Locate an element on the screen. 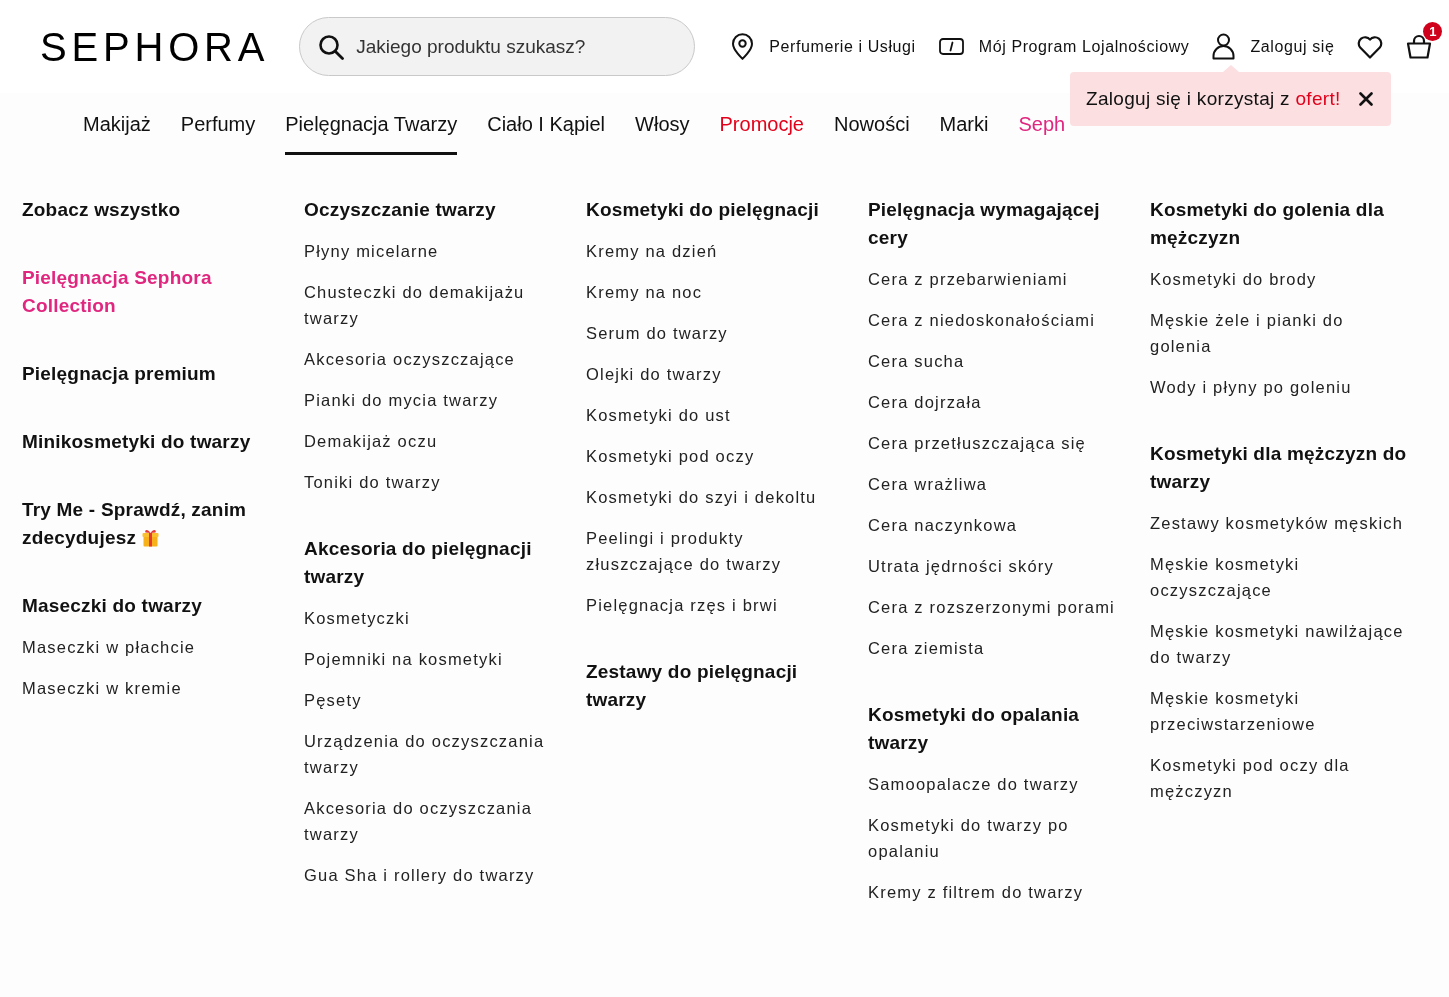 The height and width of the screenshot is (997, 1449). close-button is located at coordinates (1366, 99).